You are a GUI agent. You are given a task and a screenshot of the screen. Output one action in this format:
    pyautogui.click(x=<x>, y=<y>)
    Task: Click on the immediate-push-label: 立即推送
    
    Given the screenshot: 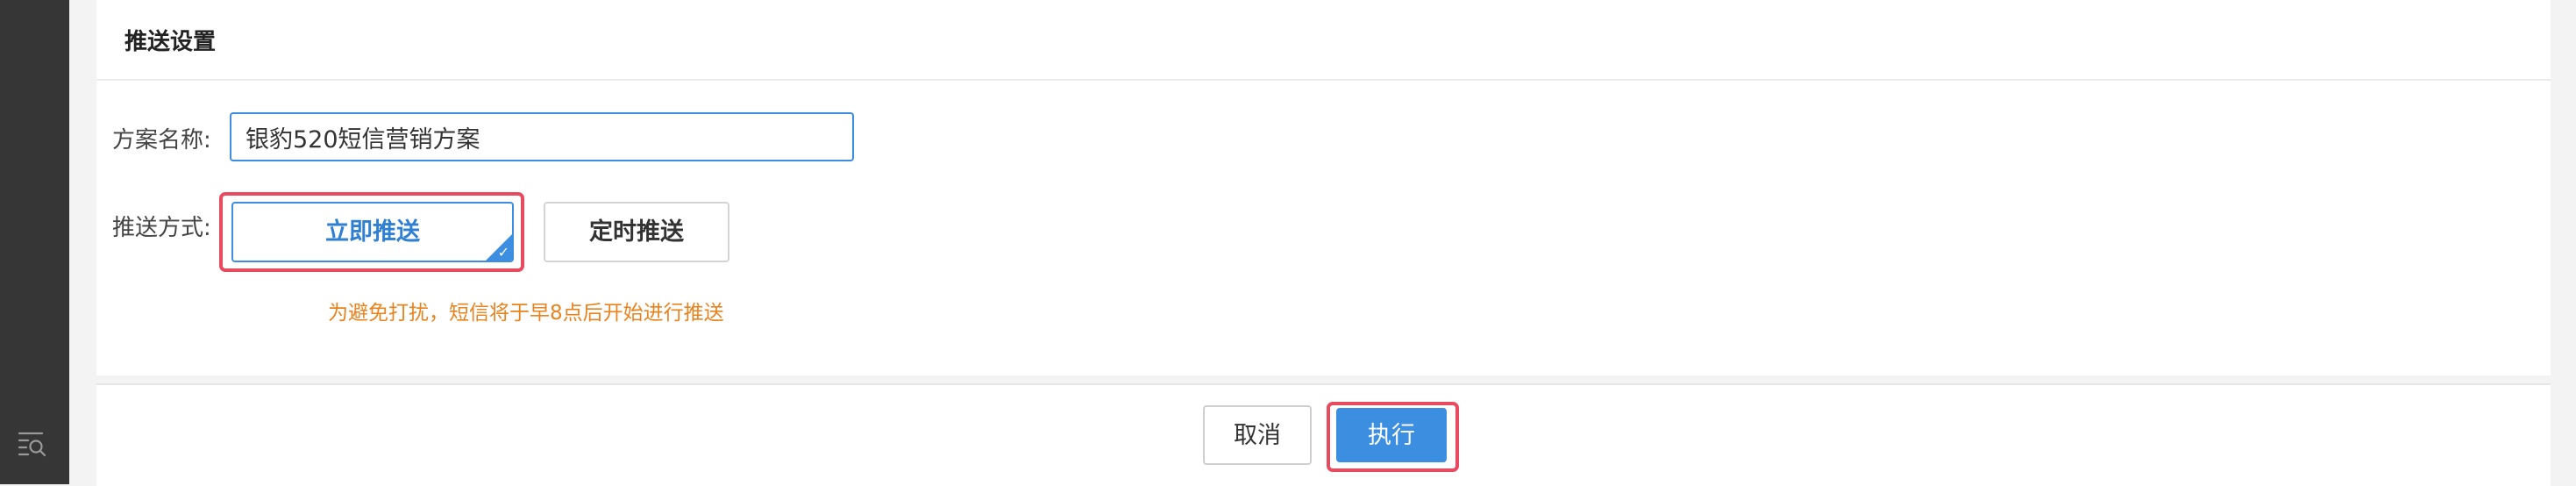 What is the action you would take?
    pyautogui.click(x=372, y=232)
    